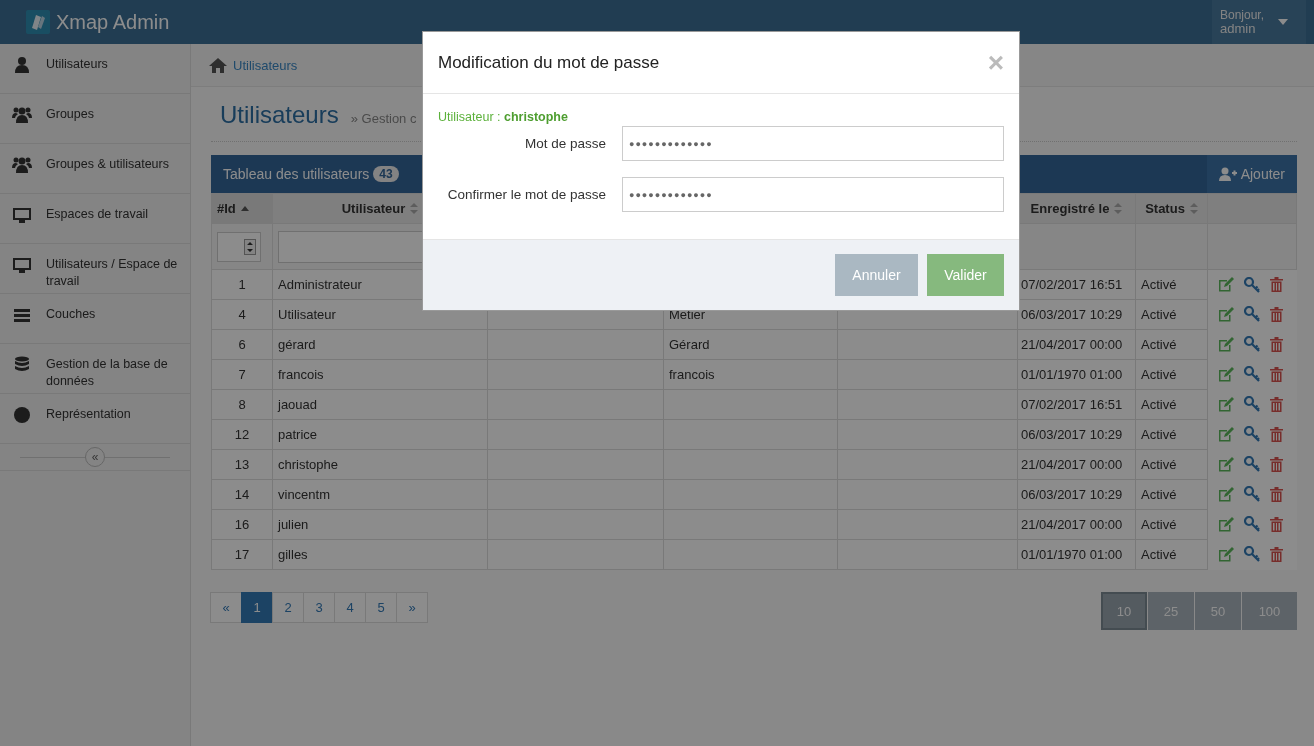 The width and height of the screenshot is (1314, 746). Describe the element at coordinates (350, 607) in the screenshot. I see `page-button: 4` at that location.